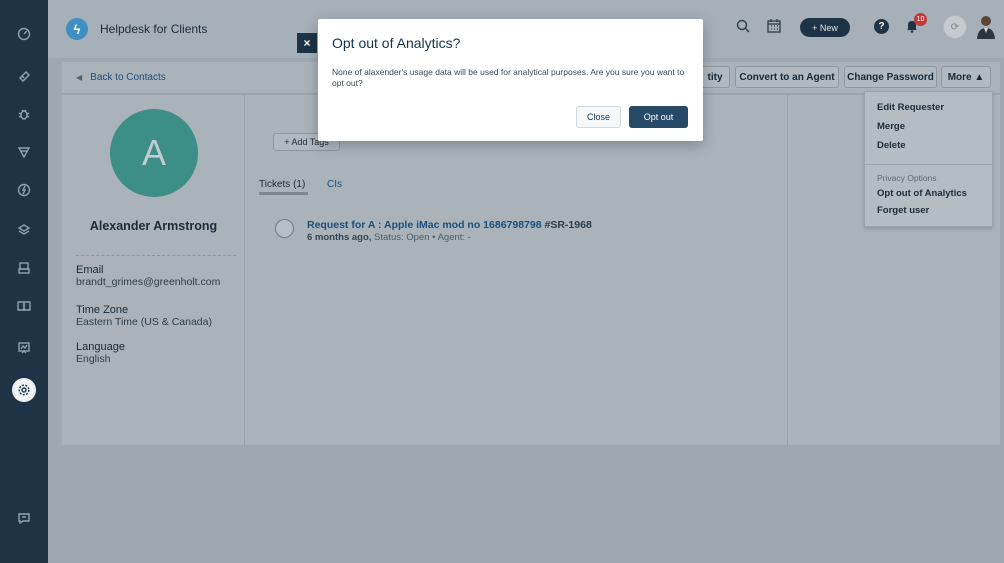 This screenshot has width=1004, height=563. I want to click on dashboard-icon, so click(24, 34).